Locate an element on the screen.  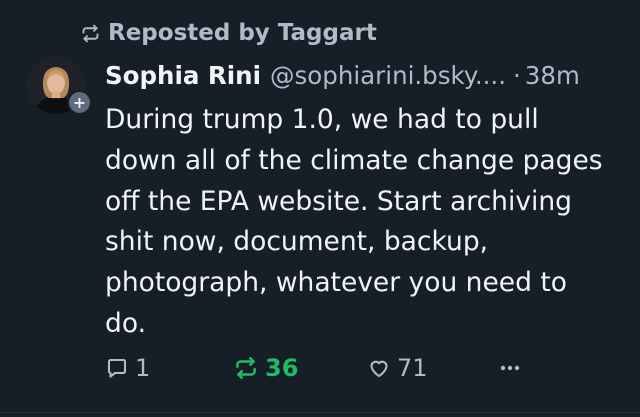
reply-count: 1 is located at coordinates (143, 368).